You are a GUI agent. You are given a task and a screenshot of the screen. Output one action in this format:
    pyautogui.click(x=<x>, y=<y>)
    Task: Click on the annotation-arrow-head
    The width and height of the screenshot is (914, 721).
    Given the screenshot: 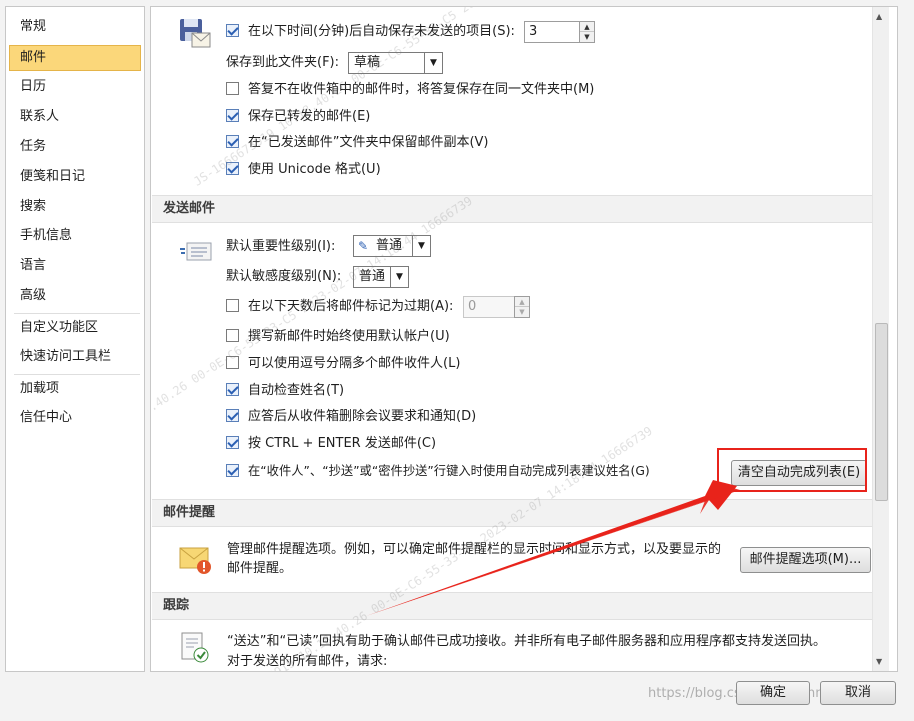 What is the action you would take?
    pyautogui.click(x=553, y=549)
    